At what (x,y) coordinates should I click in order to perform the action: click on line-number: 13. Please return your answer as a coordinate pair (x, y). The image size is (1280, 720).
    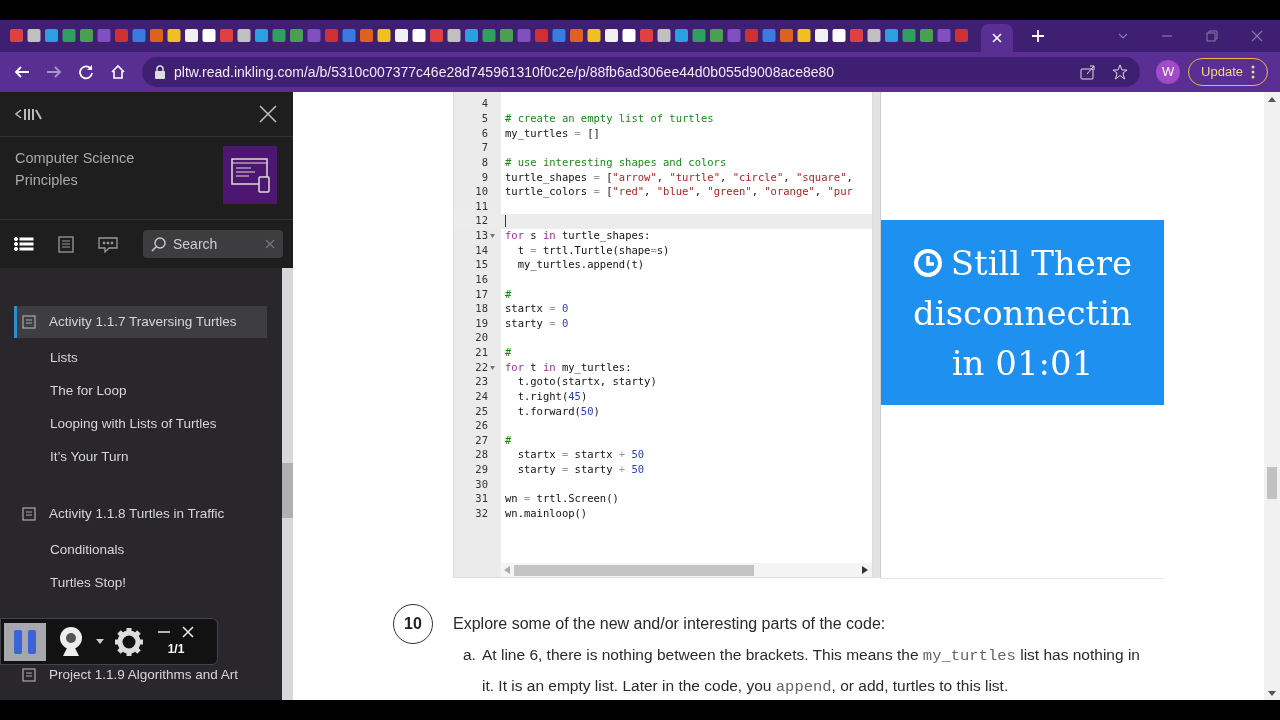
    Looking at the image, I should click on (481, 236).